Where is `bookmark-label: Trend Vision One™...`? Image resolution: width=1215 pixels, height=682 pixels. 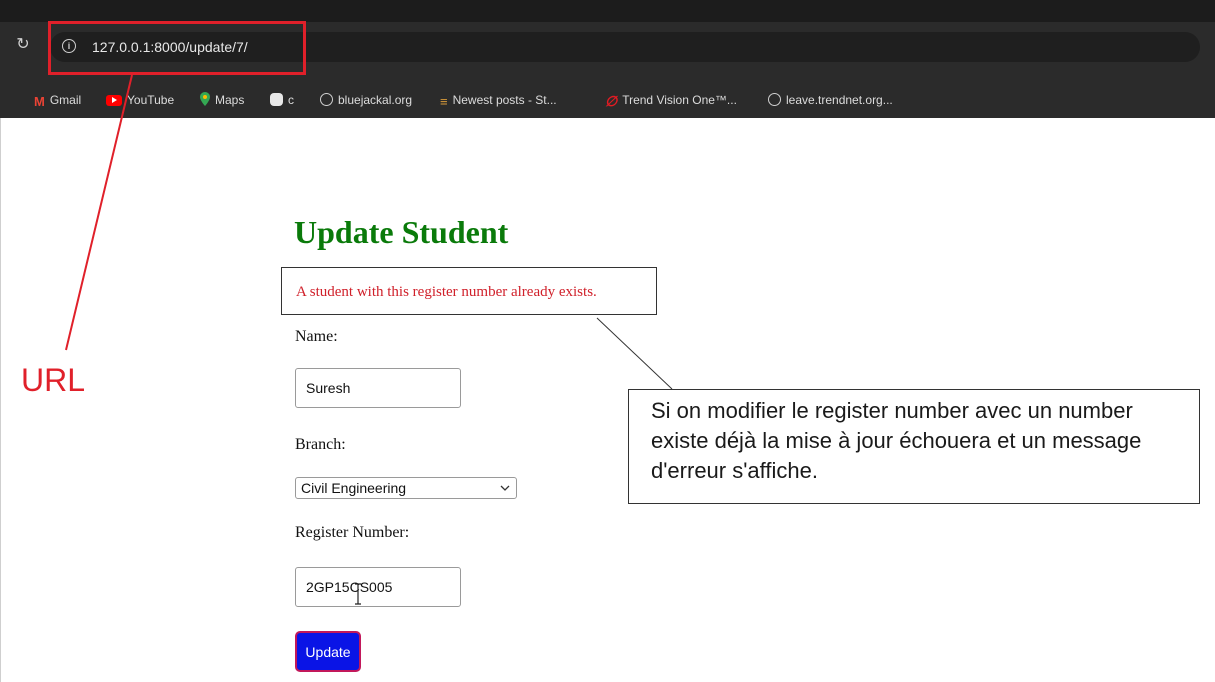 bookmark-label: Trend Vision One™... is located at coordinates (679, 100).